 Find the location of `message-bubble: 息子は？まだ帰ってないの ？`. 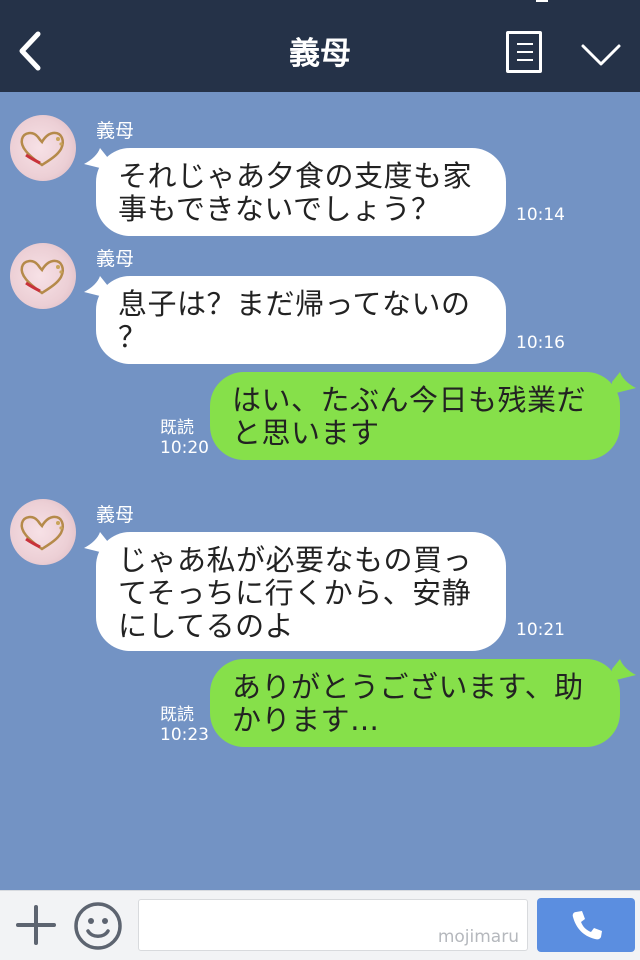

message-bubble: 息子は？まだ帰ってないの ？ is located at coordinates (301, 320).